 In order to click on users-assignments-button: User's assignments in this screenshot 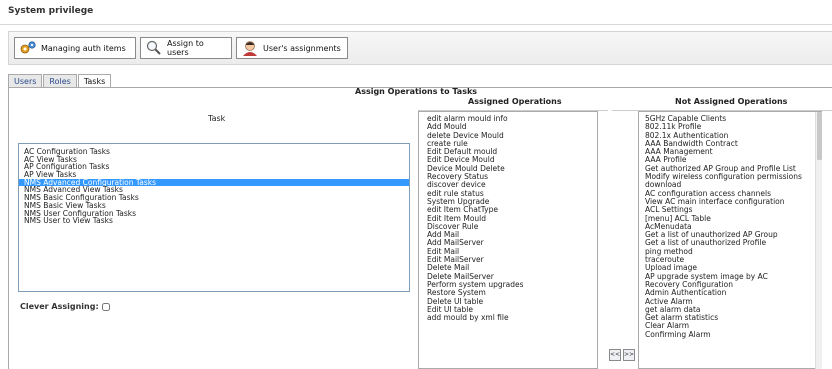, I will do `click(292, 48)`.